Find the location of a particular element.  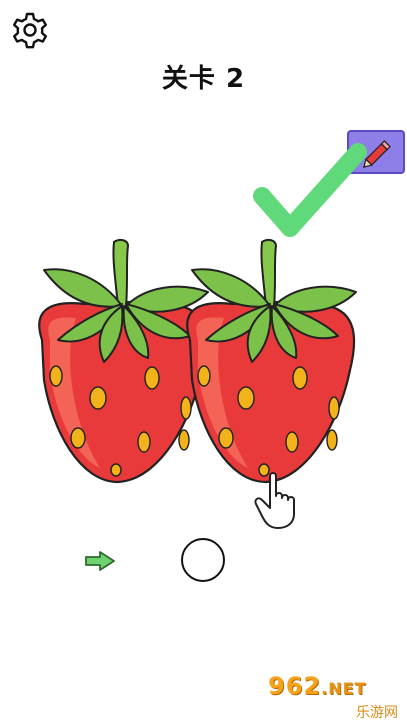

watermark-sub: 乐游网 is located at coordinates (377, 713).